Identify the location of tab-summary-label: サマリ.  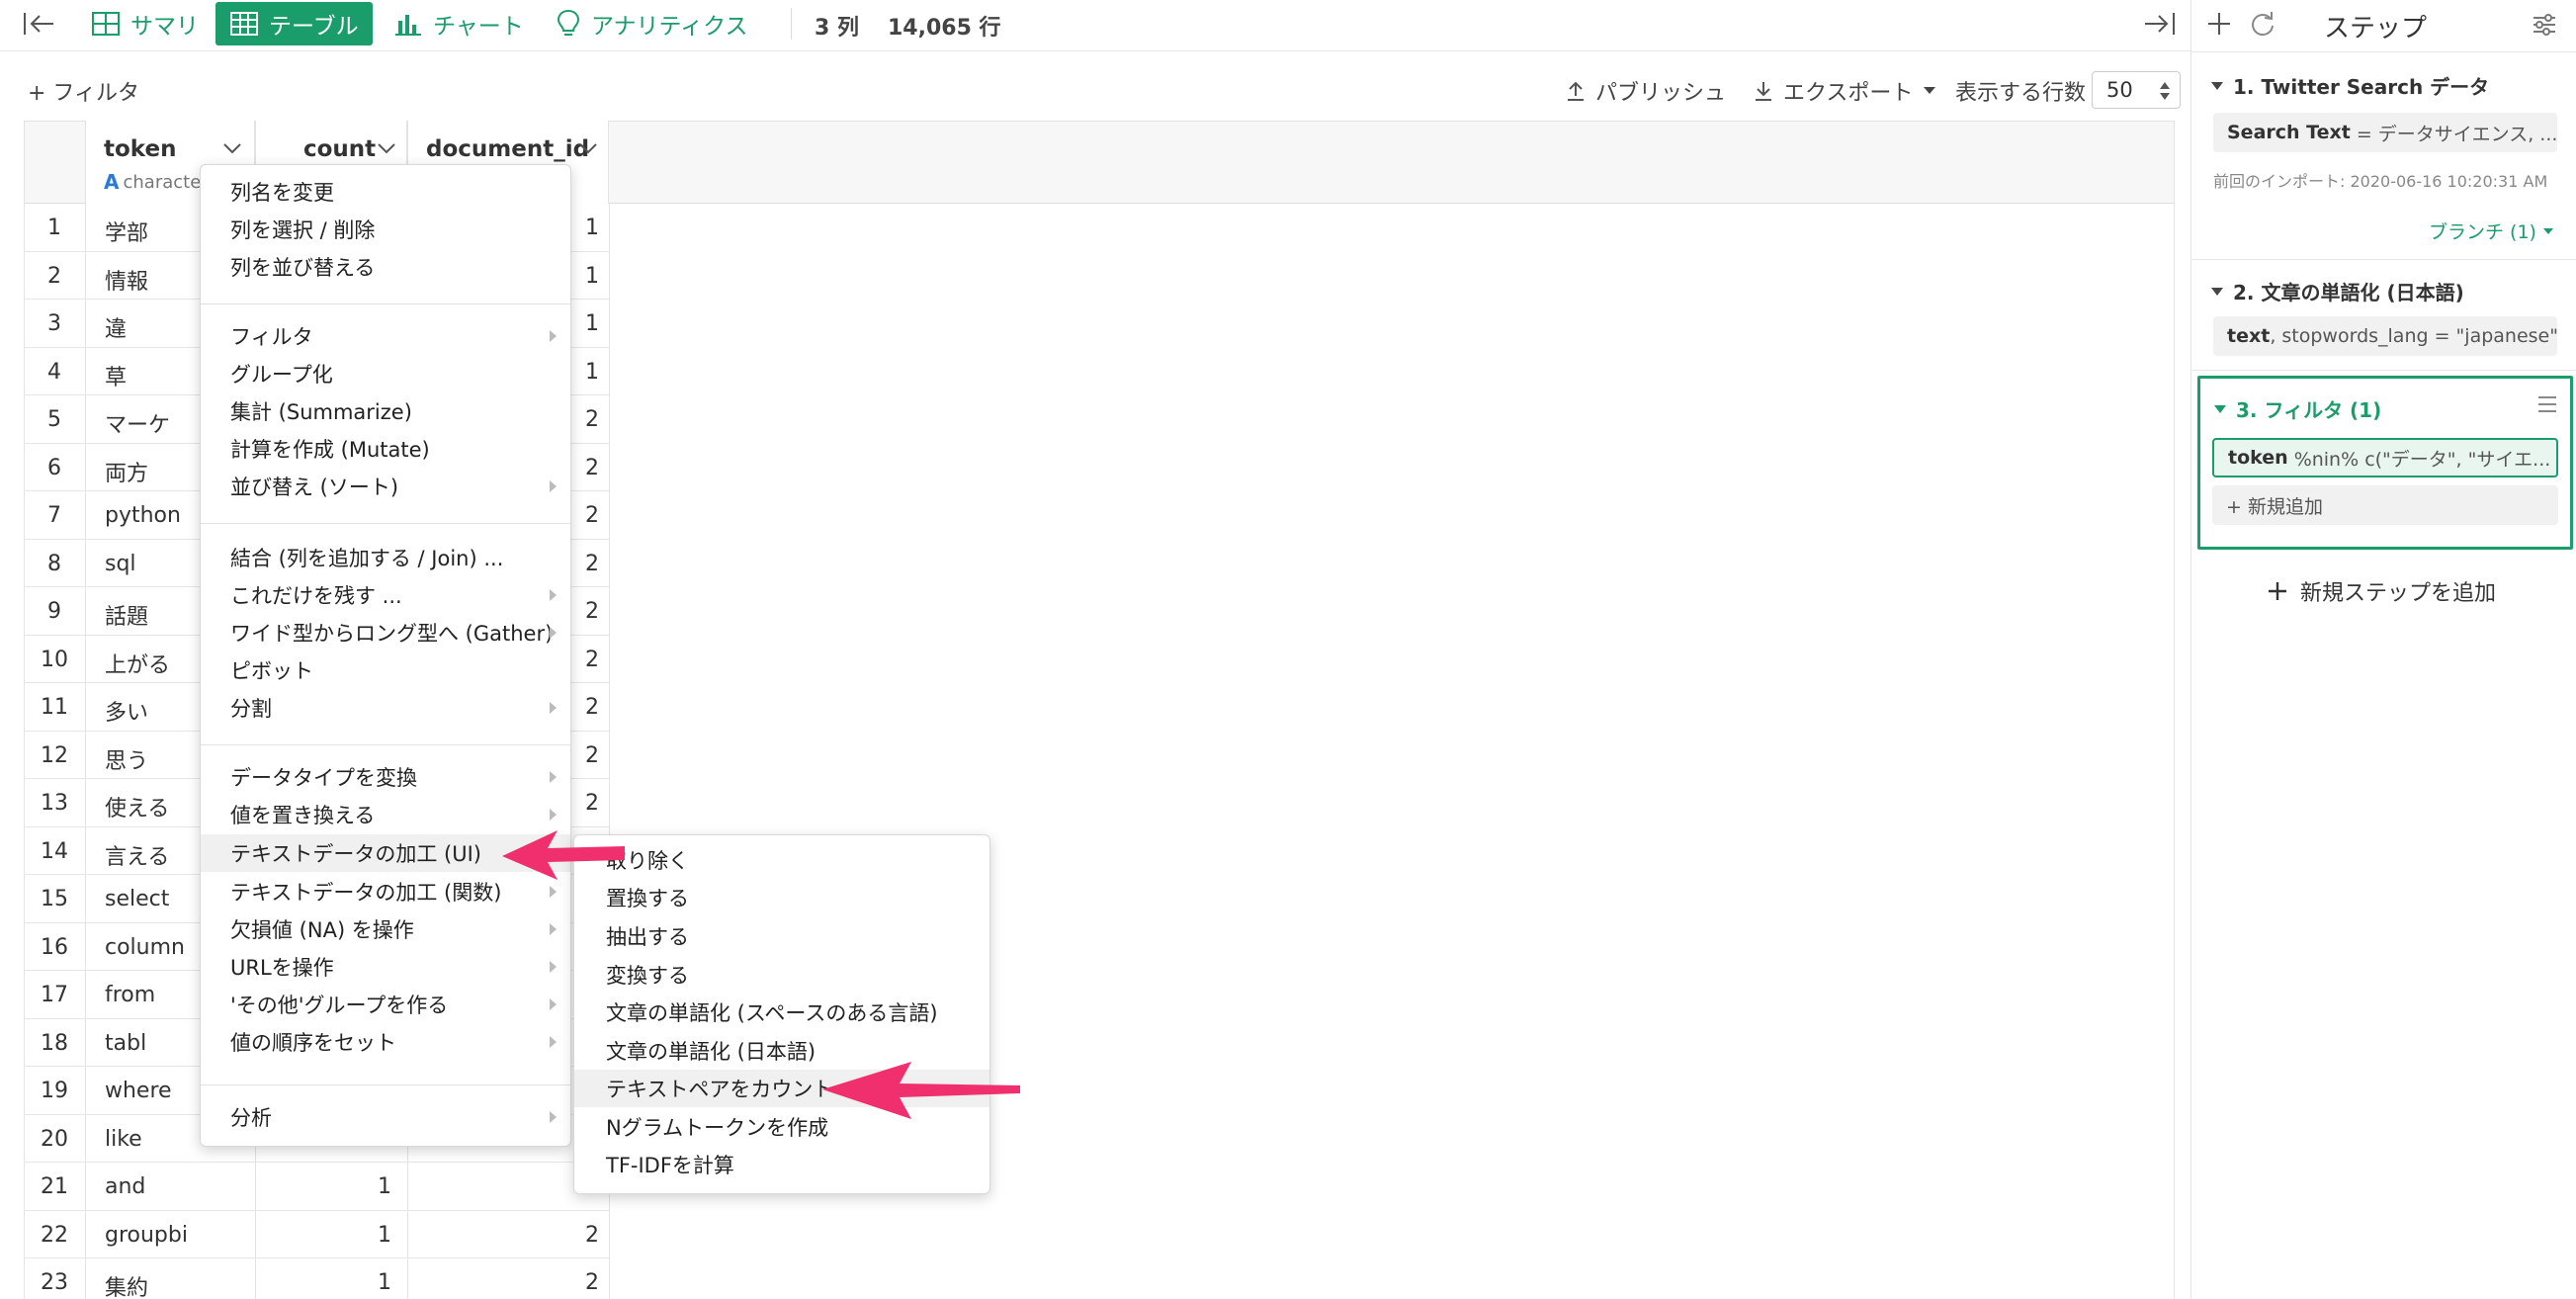
(164, 27).